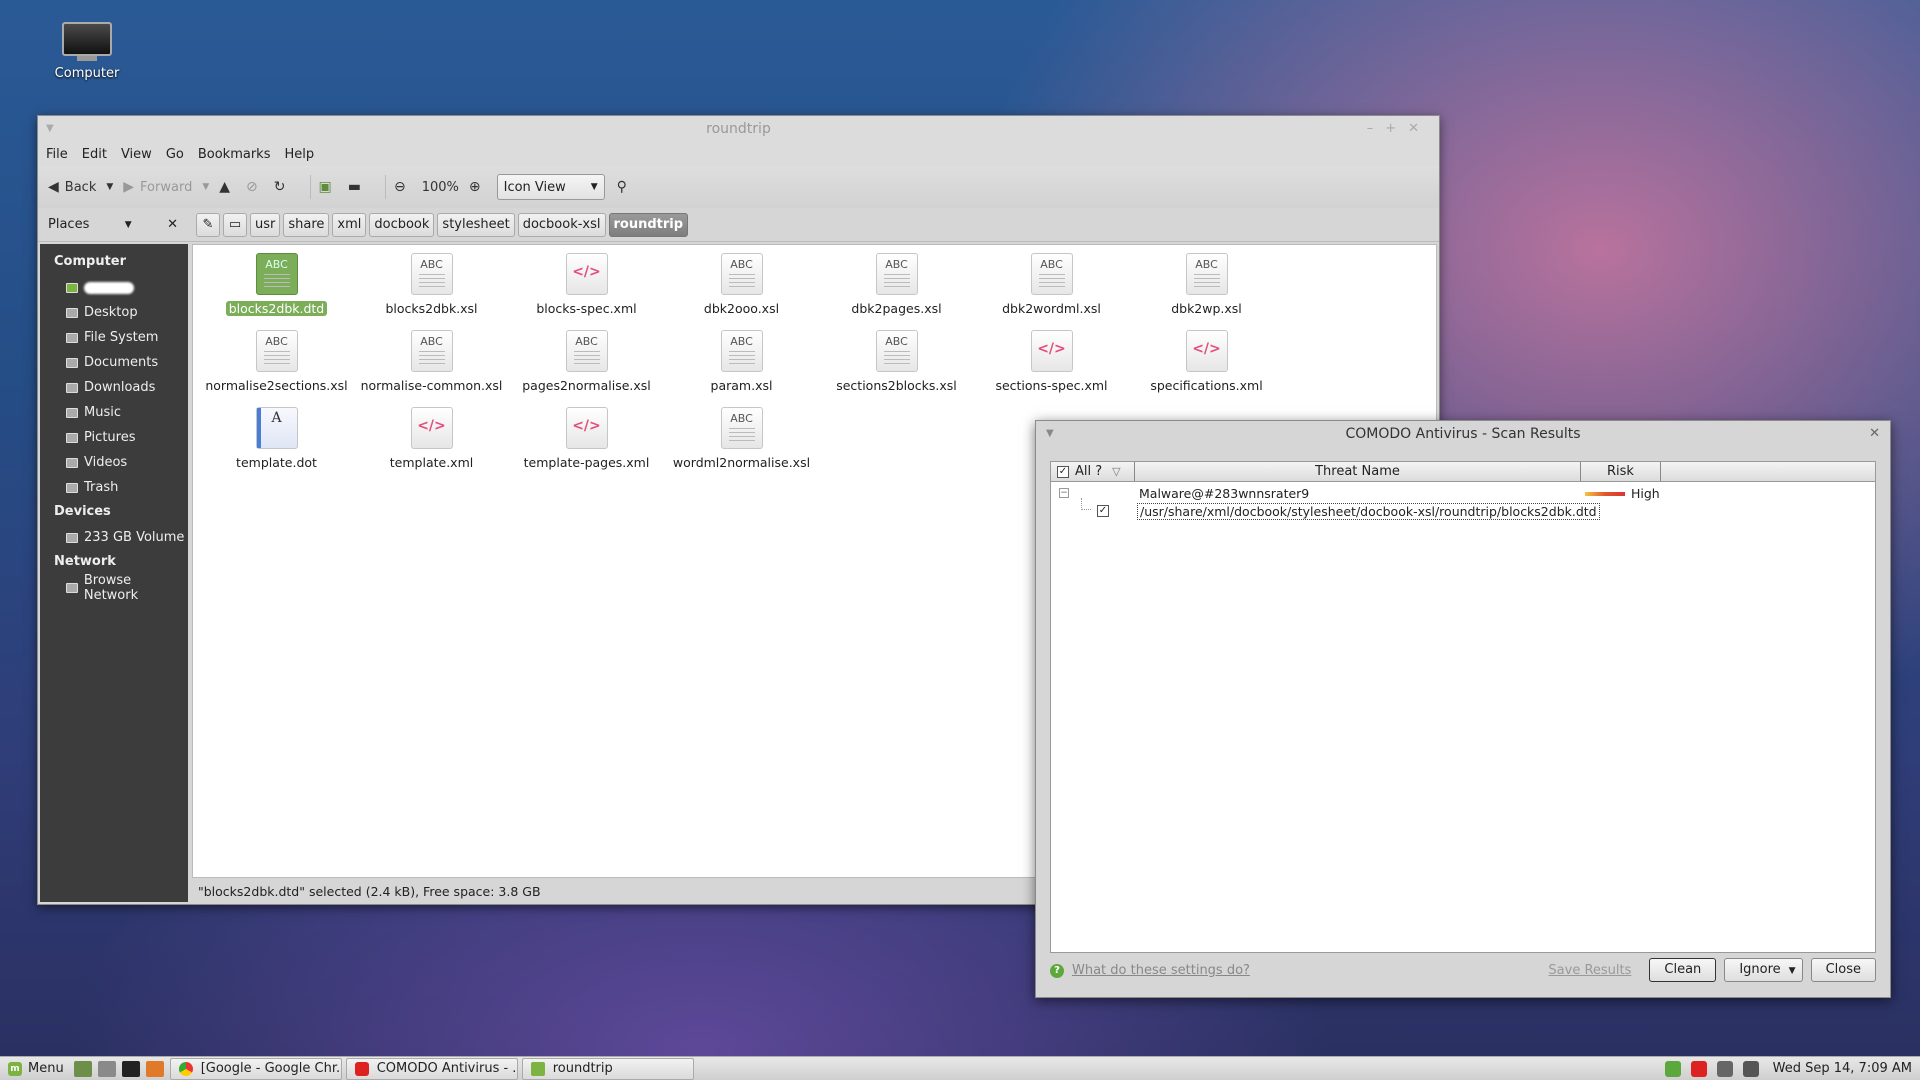 Image resolution: width=1920 pixels, height=1080 pixels. What do you see at coordinates (476, 224) in the screenshot?
I see `crumb-stylesheet: stylesheet` at bounding box center [476, 224].